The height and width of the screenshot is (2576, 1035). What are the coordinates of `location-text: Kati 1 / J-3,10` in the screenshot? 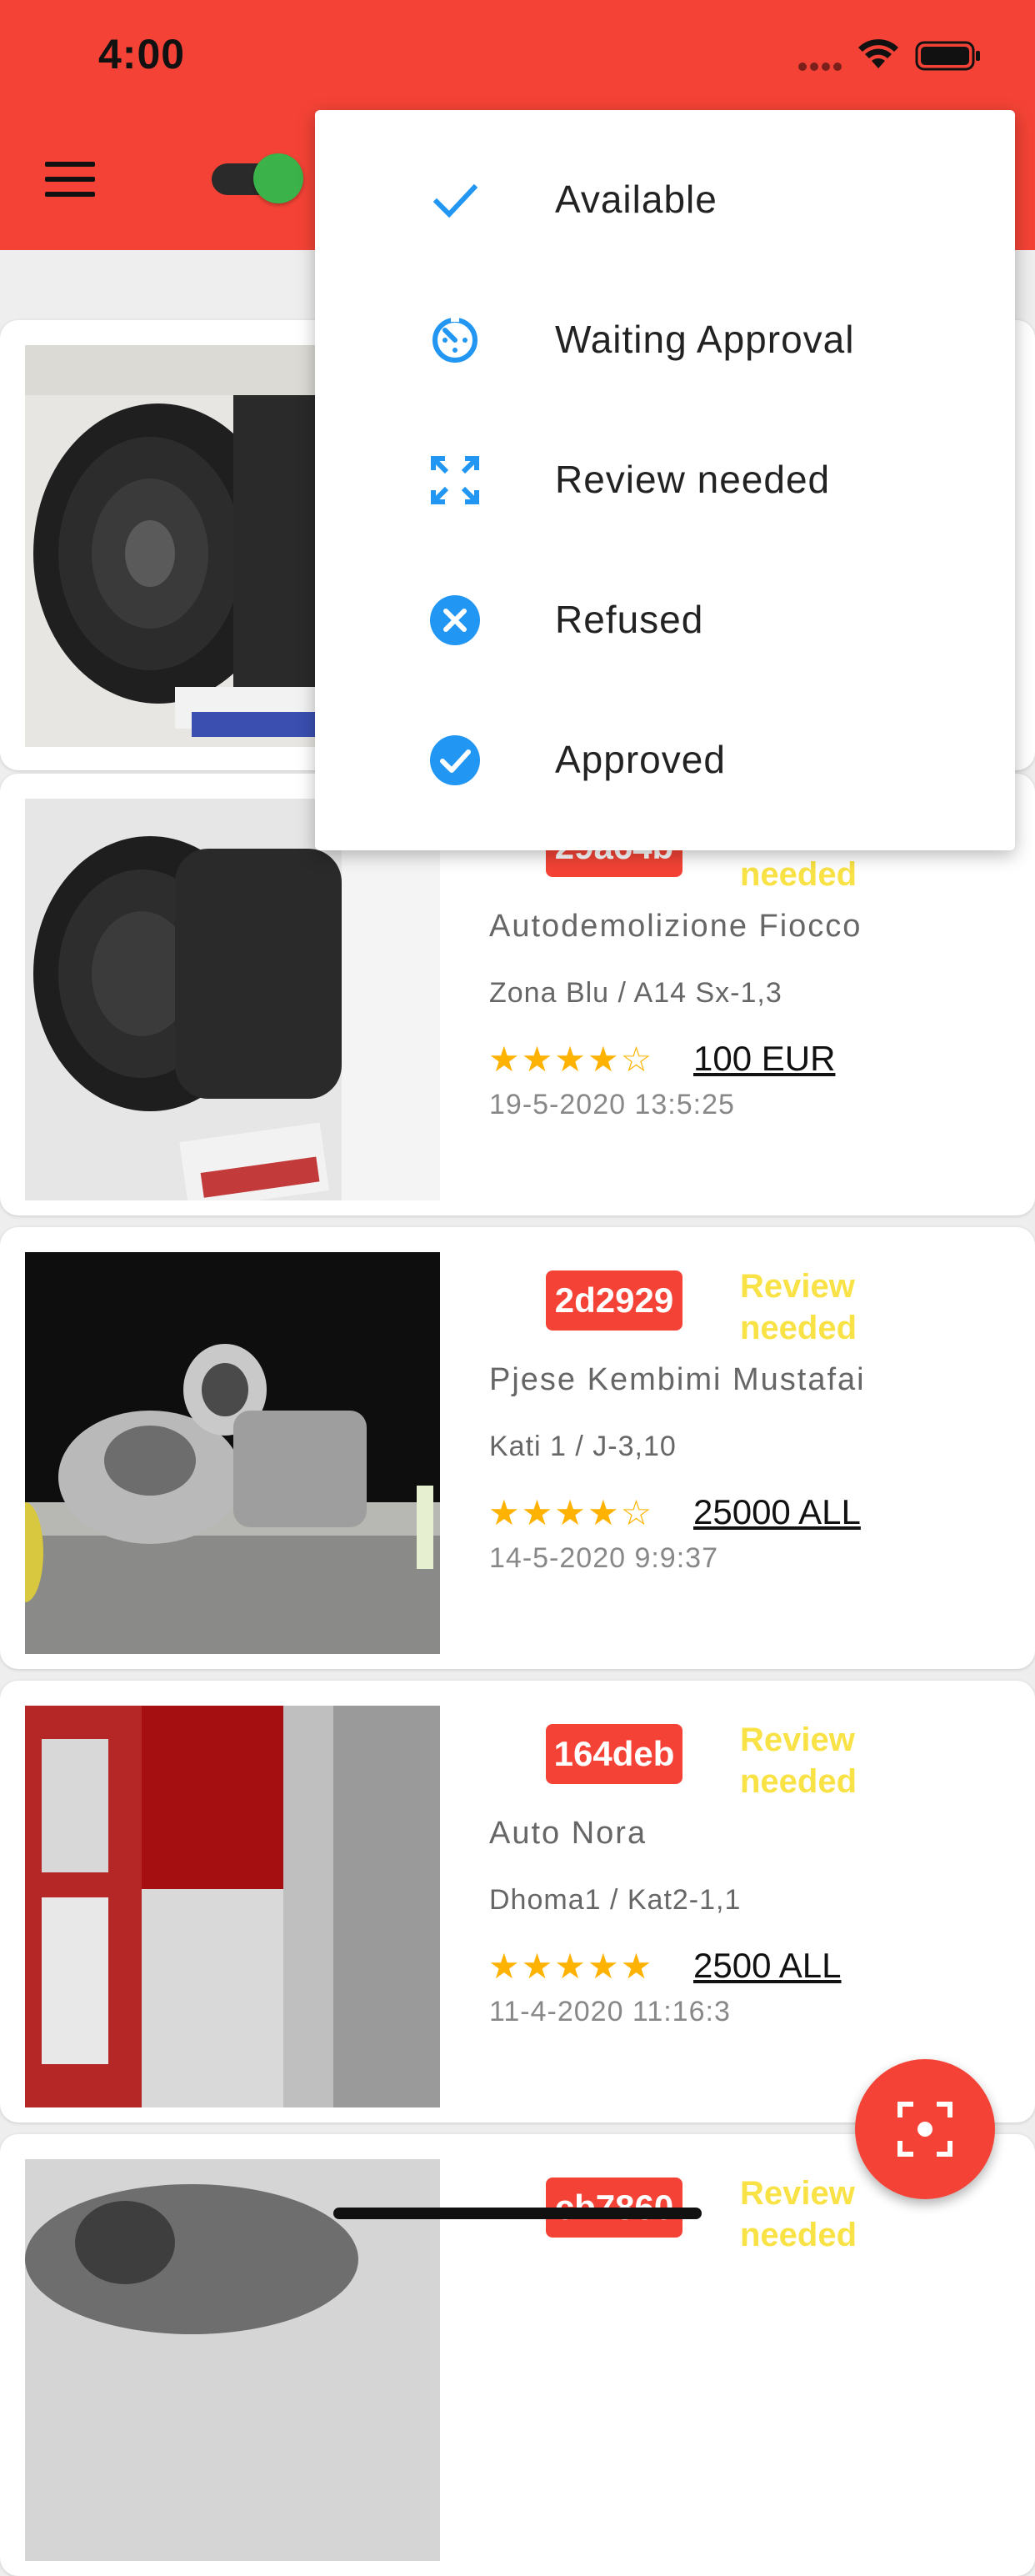 It's located at (583, 1446).